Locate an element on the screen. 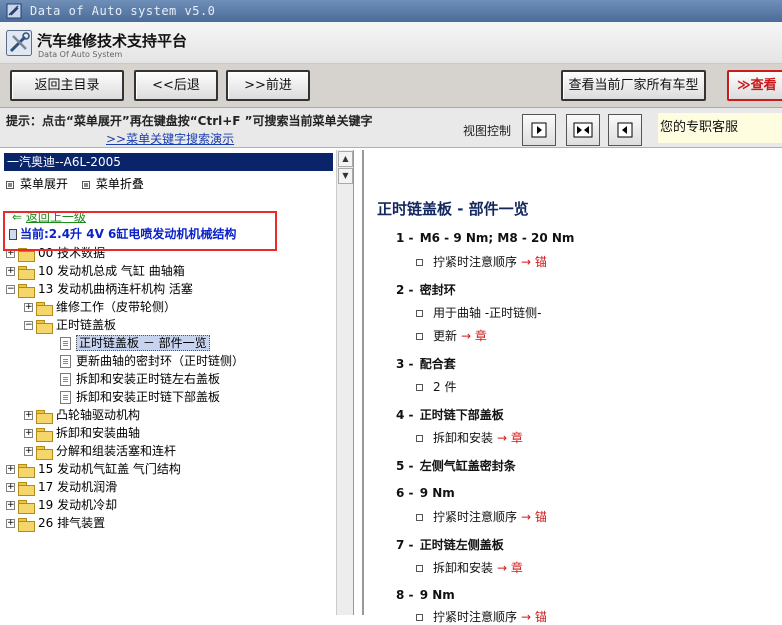 The width and height of the screenshot is (782, 625). component-item: 8 - 9 Nm is located at coordinates (425, 595).